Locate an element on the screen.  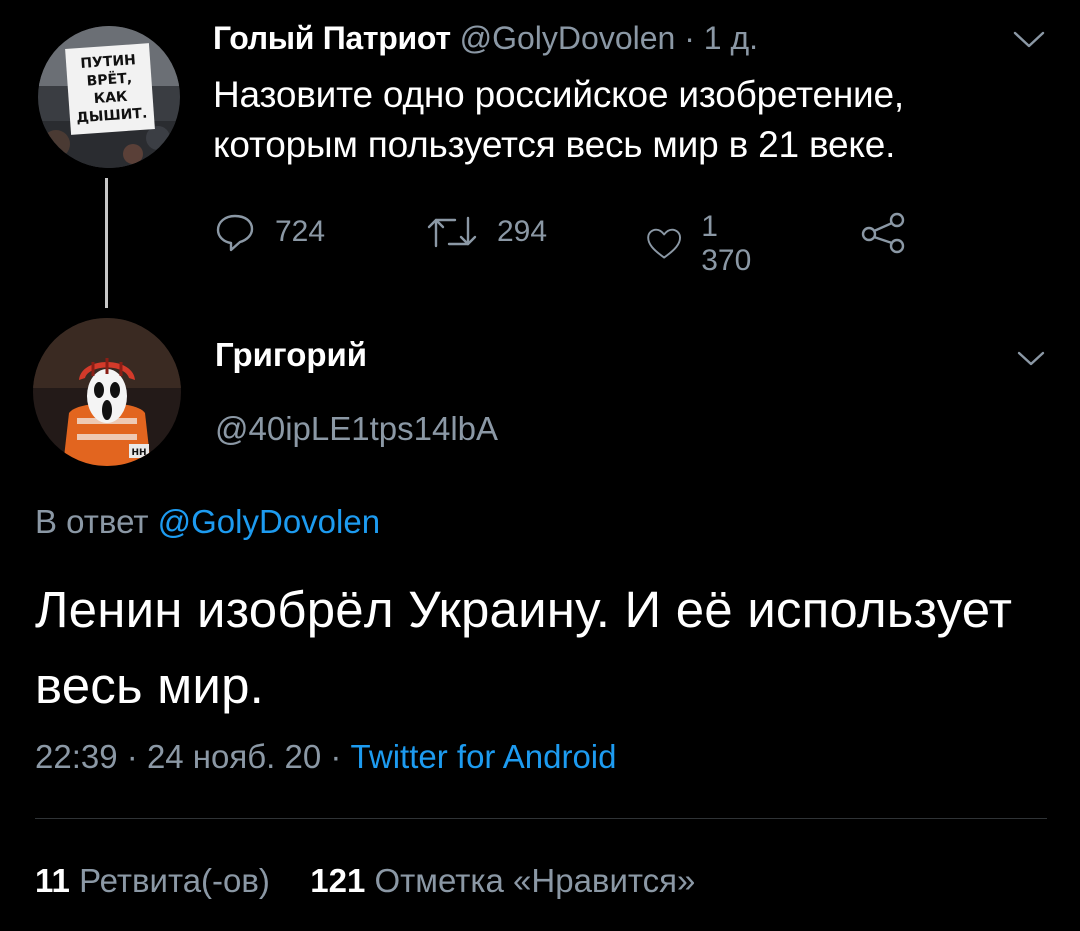
likes-stat: 121 Отметка «Нравится» is located at coordinates (502, 880).